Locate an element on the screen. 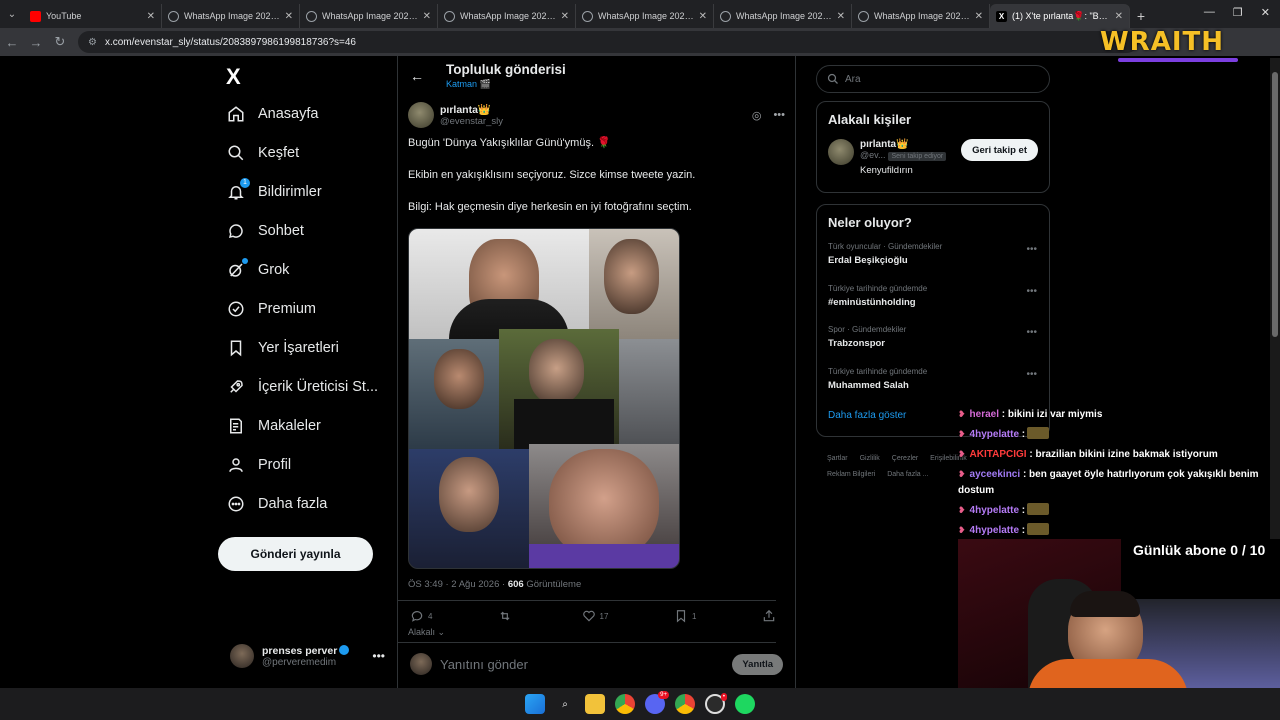 This screenshot has width=1280, height=720. author-name: pırlanta👑 is located at coordinates (471, 109).